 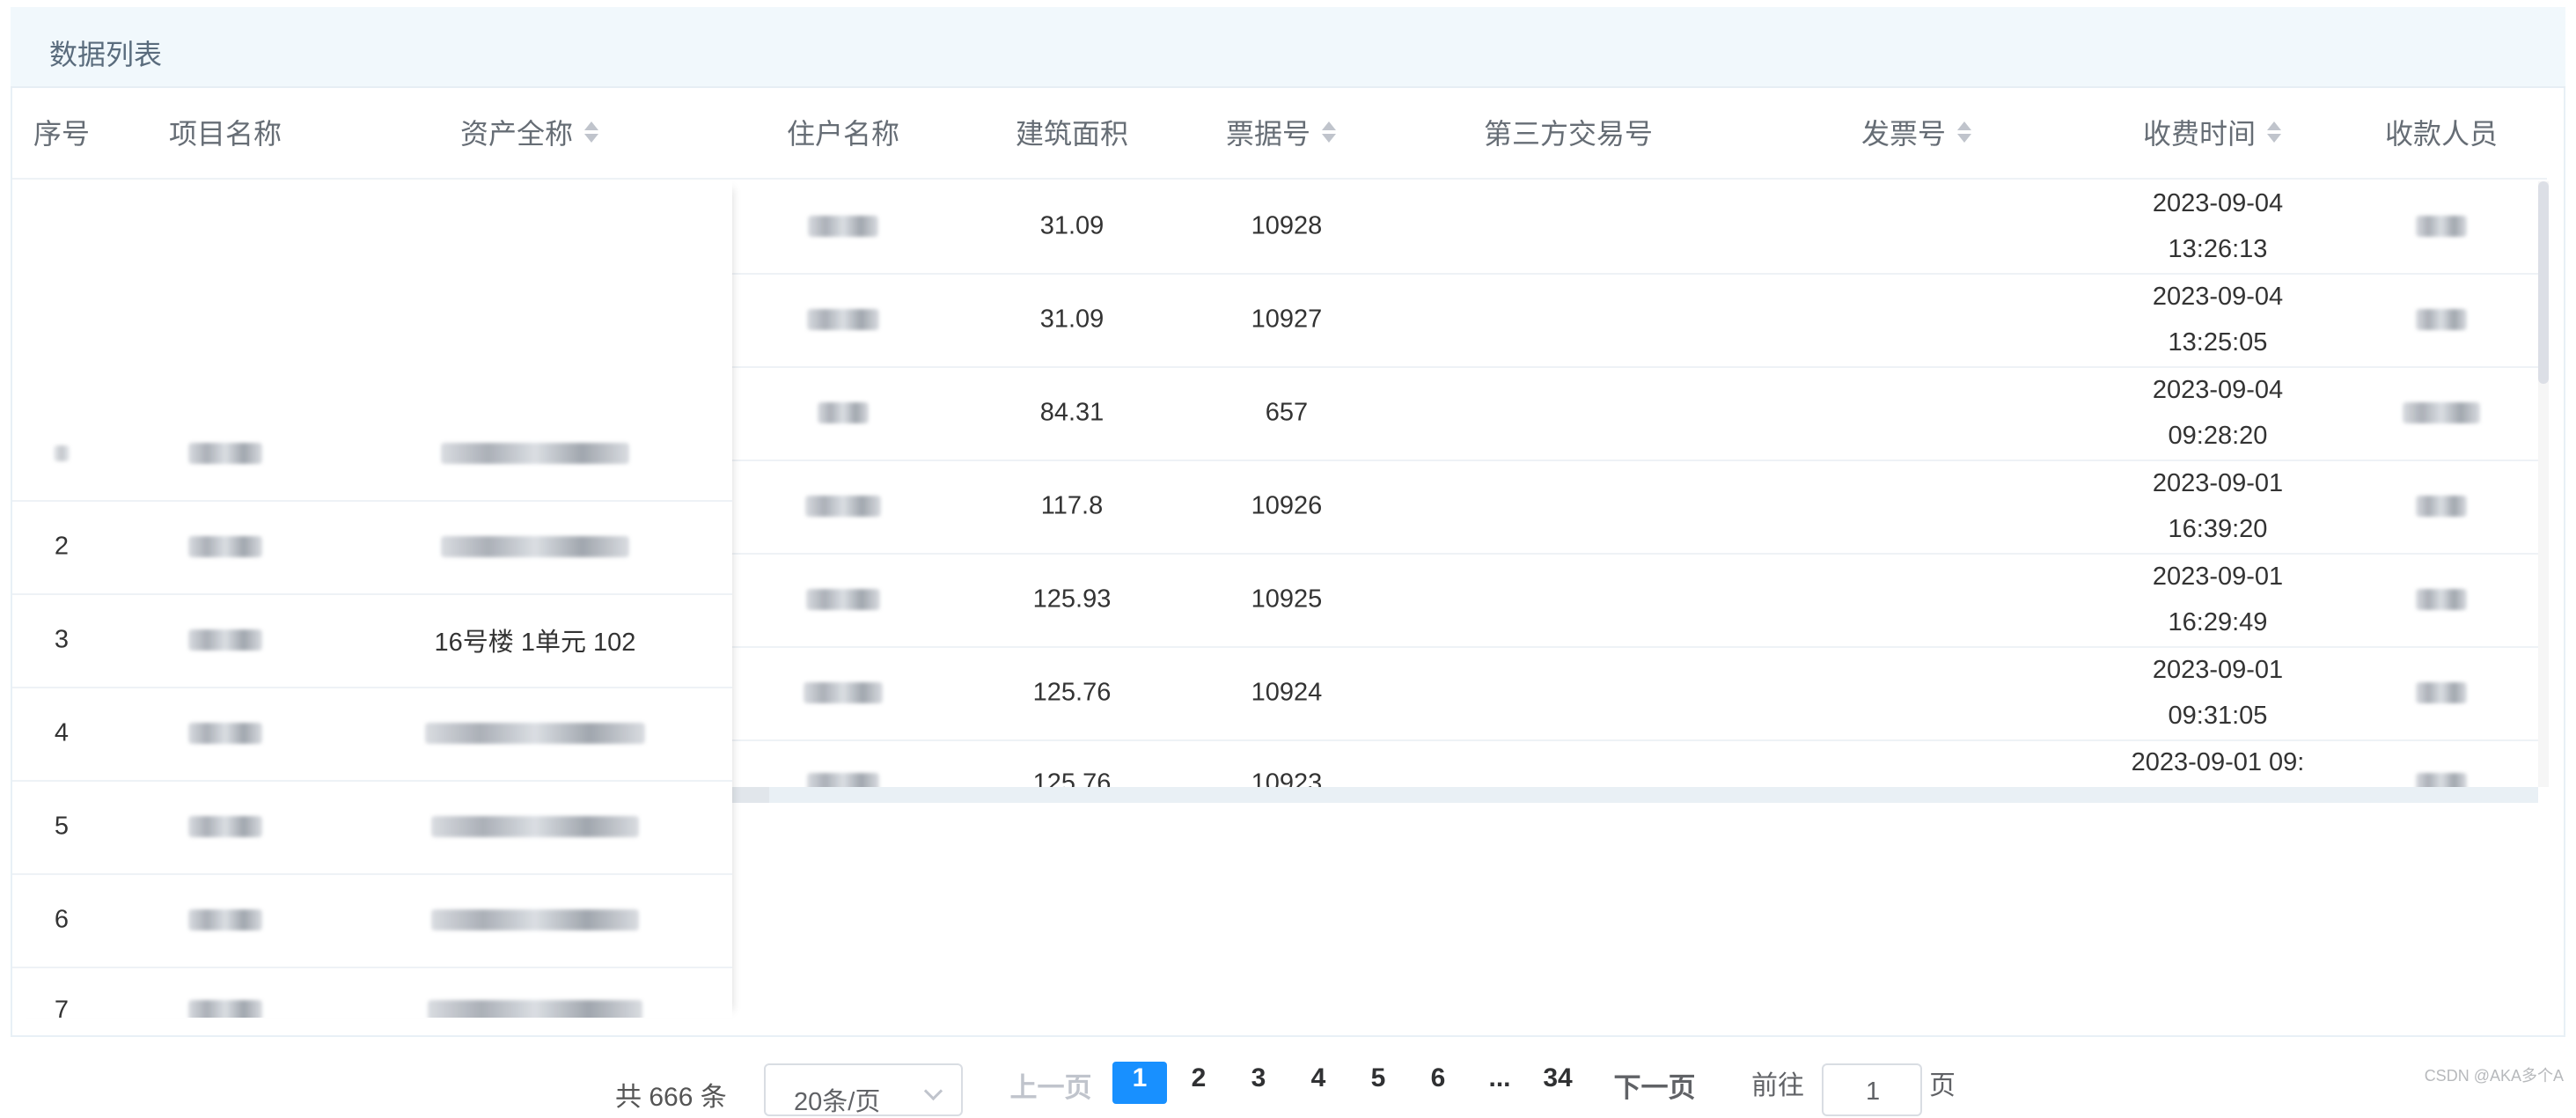 What do you see at coordinates (1072, 132) in the screenshot?
I see `column-header-area: 建筑面积` at bounding box center [1072, 132].